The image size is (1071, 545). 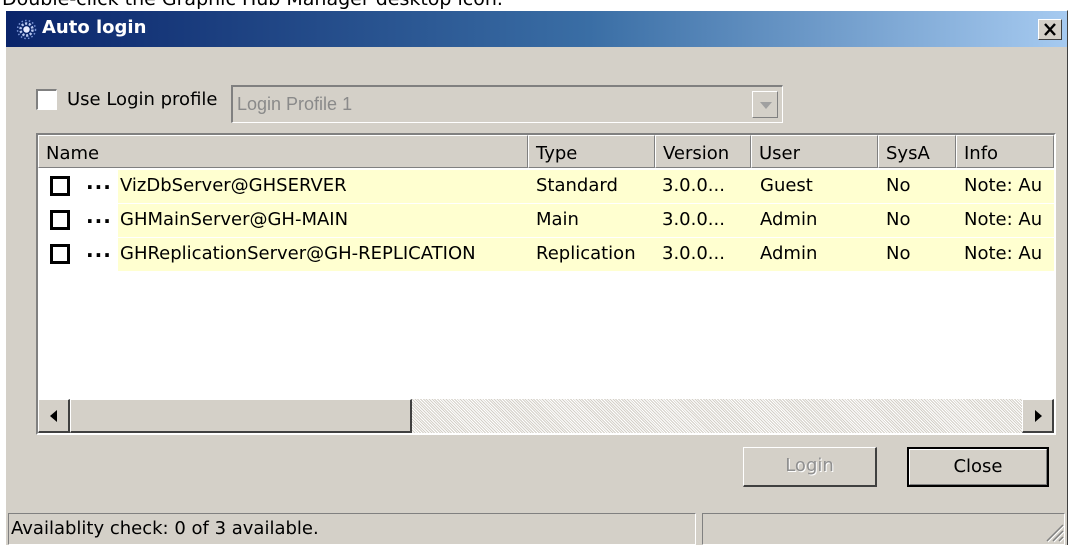 What do you see at coordinates (233, 185) in the screenshot?
I see `cell-name: VizDbServer@GHSERVER` at bounding box center [233, 185].